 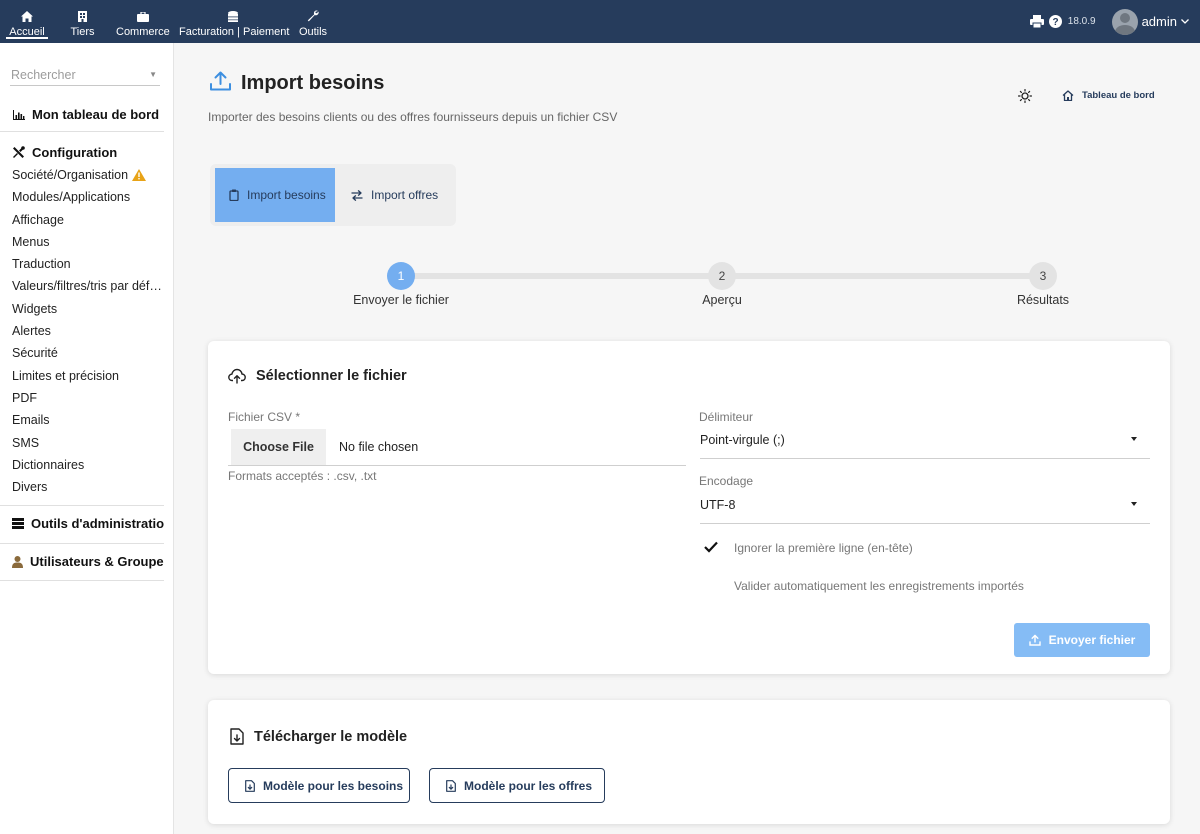 I want to click on sidebar-item-widgets: Widgets, so click(x=87, y=309).